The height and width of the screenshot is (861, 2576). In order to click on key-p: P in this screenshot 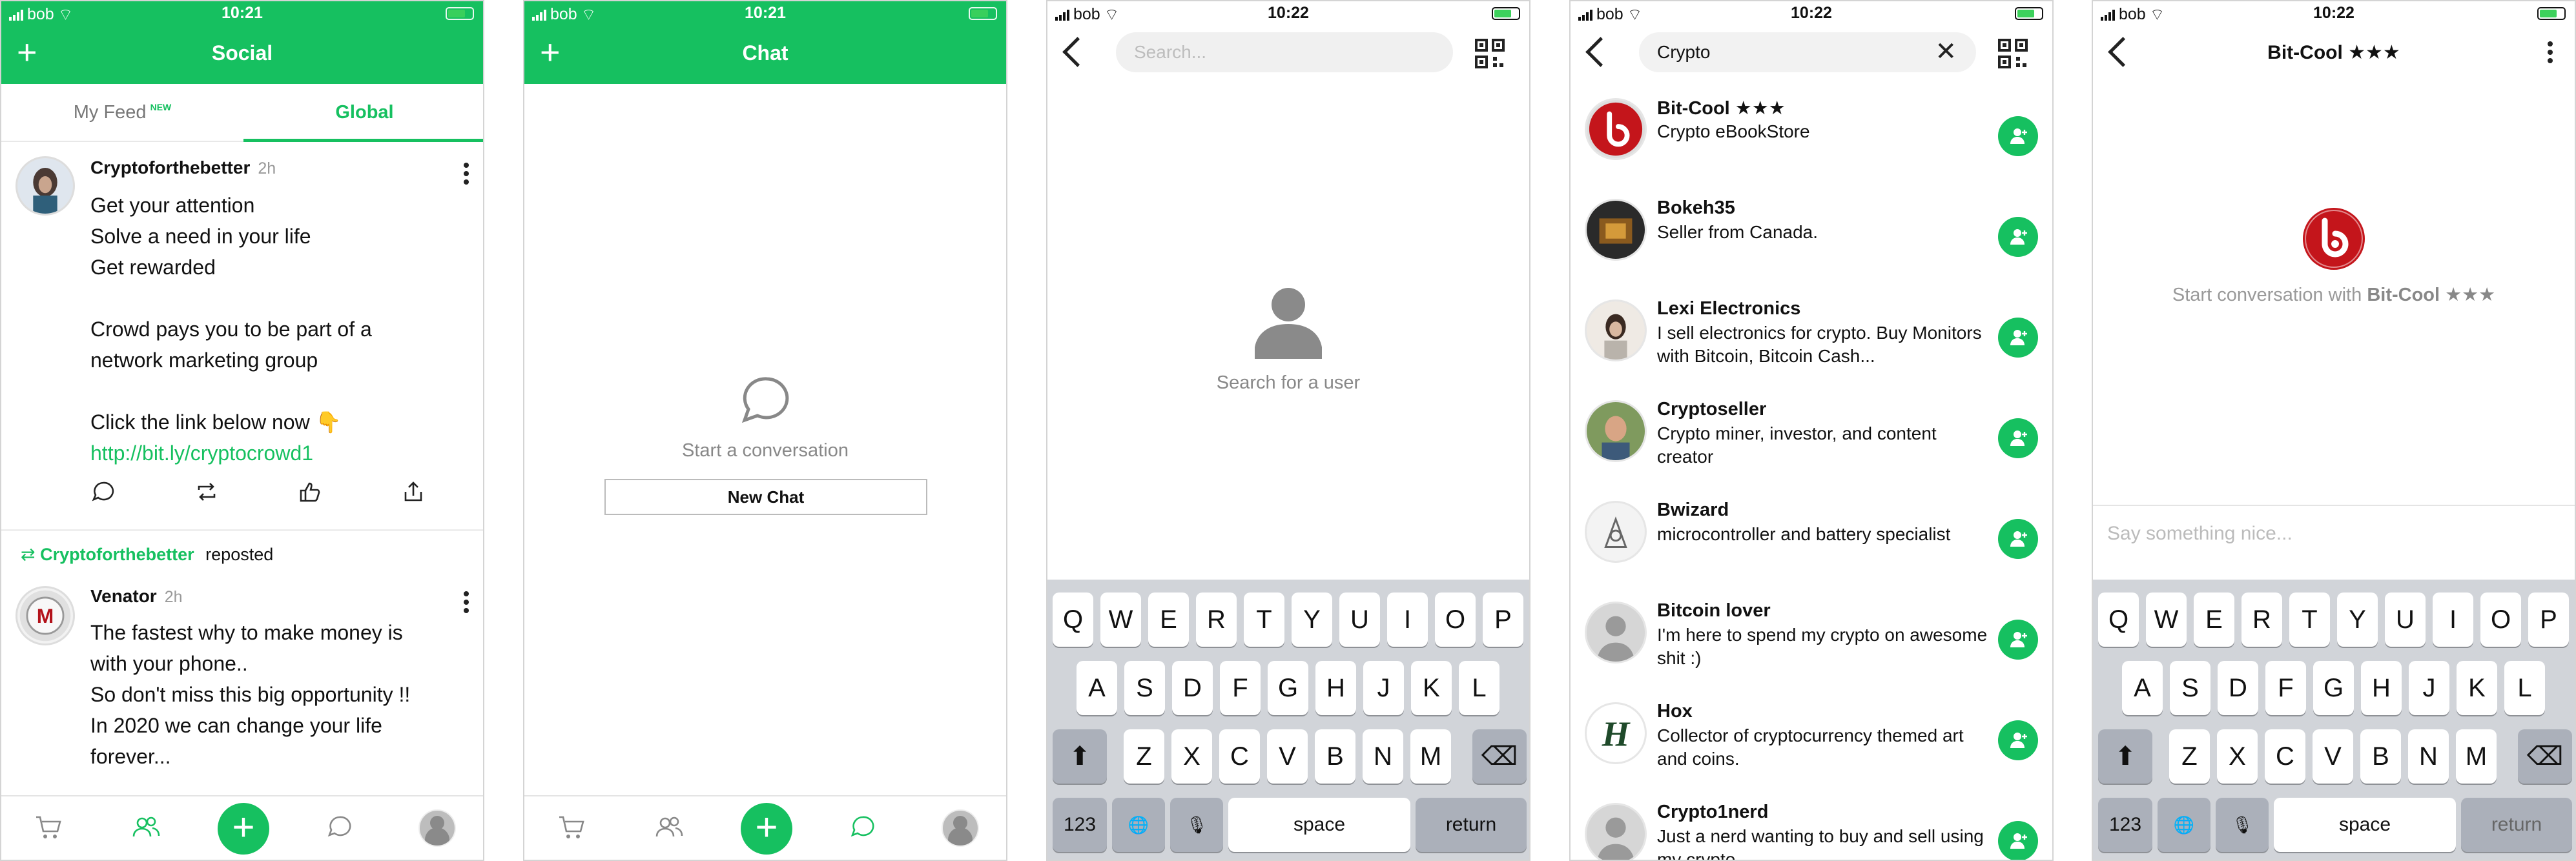, I will do `click(2548, 620)`.